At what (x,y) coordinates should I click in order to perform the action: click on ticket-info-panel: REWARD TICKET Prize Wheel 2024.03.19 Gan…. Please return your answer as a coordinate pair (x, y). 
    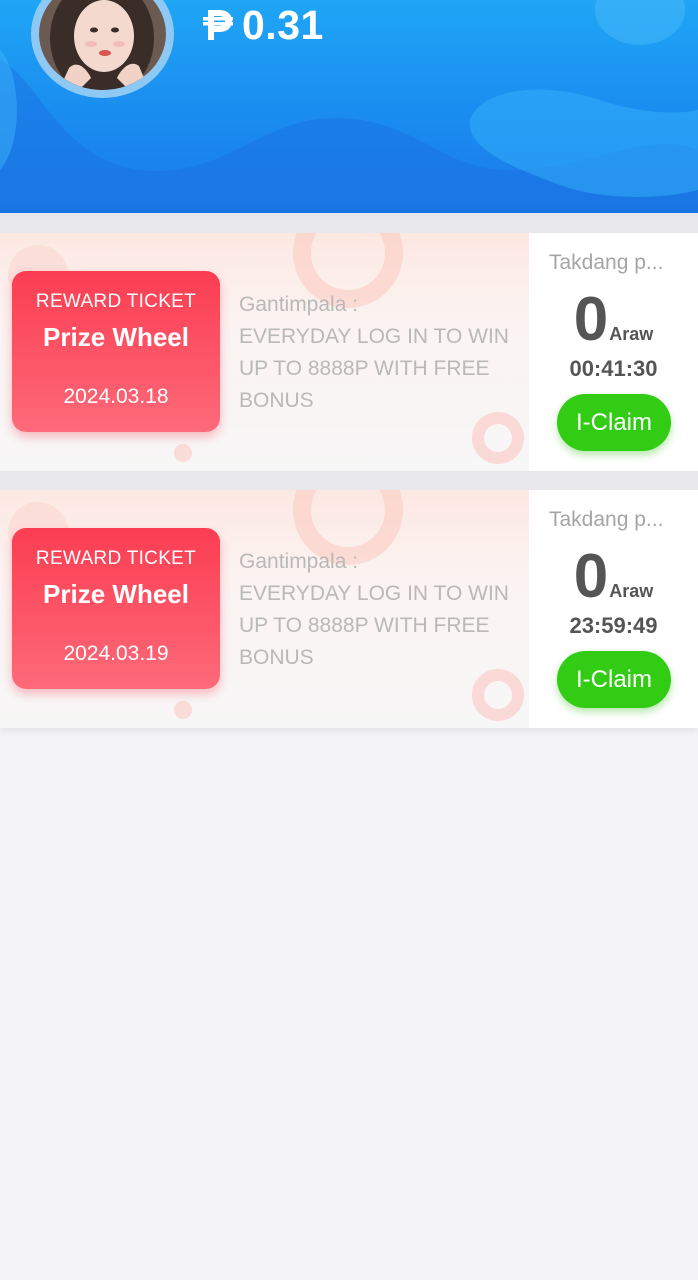
    Looking at the image, I should click on (264, 609).